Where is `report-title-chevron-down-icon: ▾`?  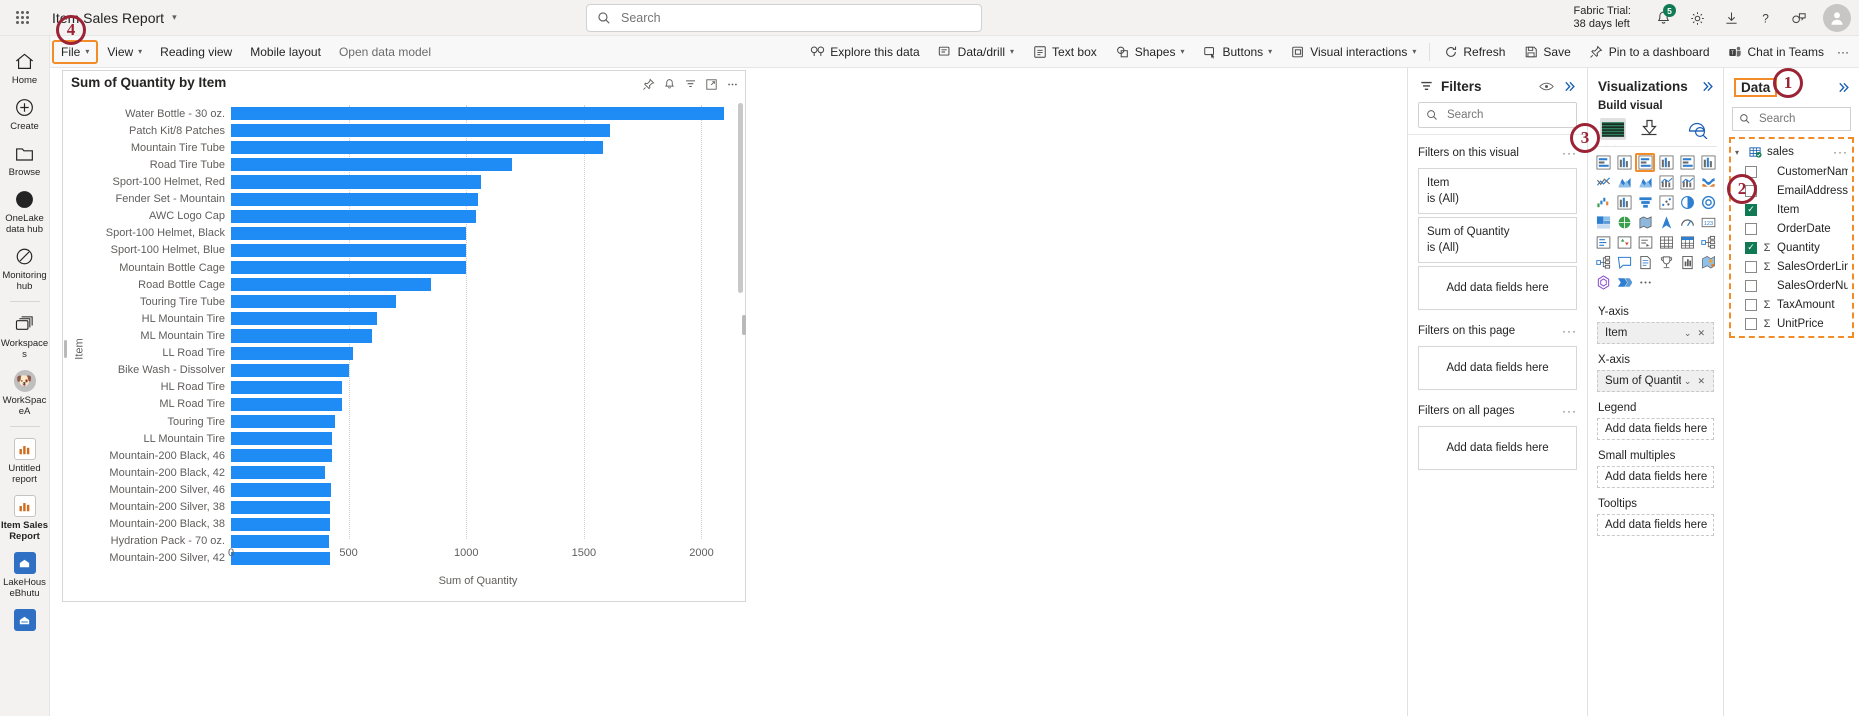 report-title-chevron-down-icon: ▾ is located at coordinates (174, 17).